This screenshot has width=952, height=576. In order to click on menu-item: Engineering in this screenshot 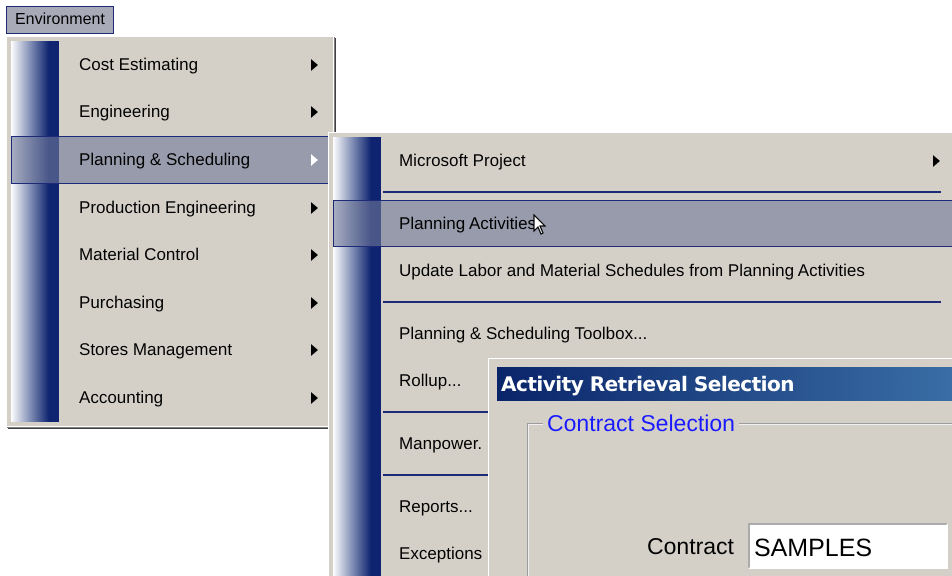, I will do `click(172, 112)`.